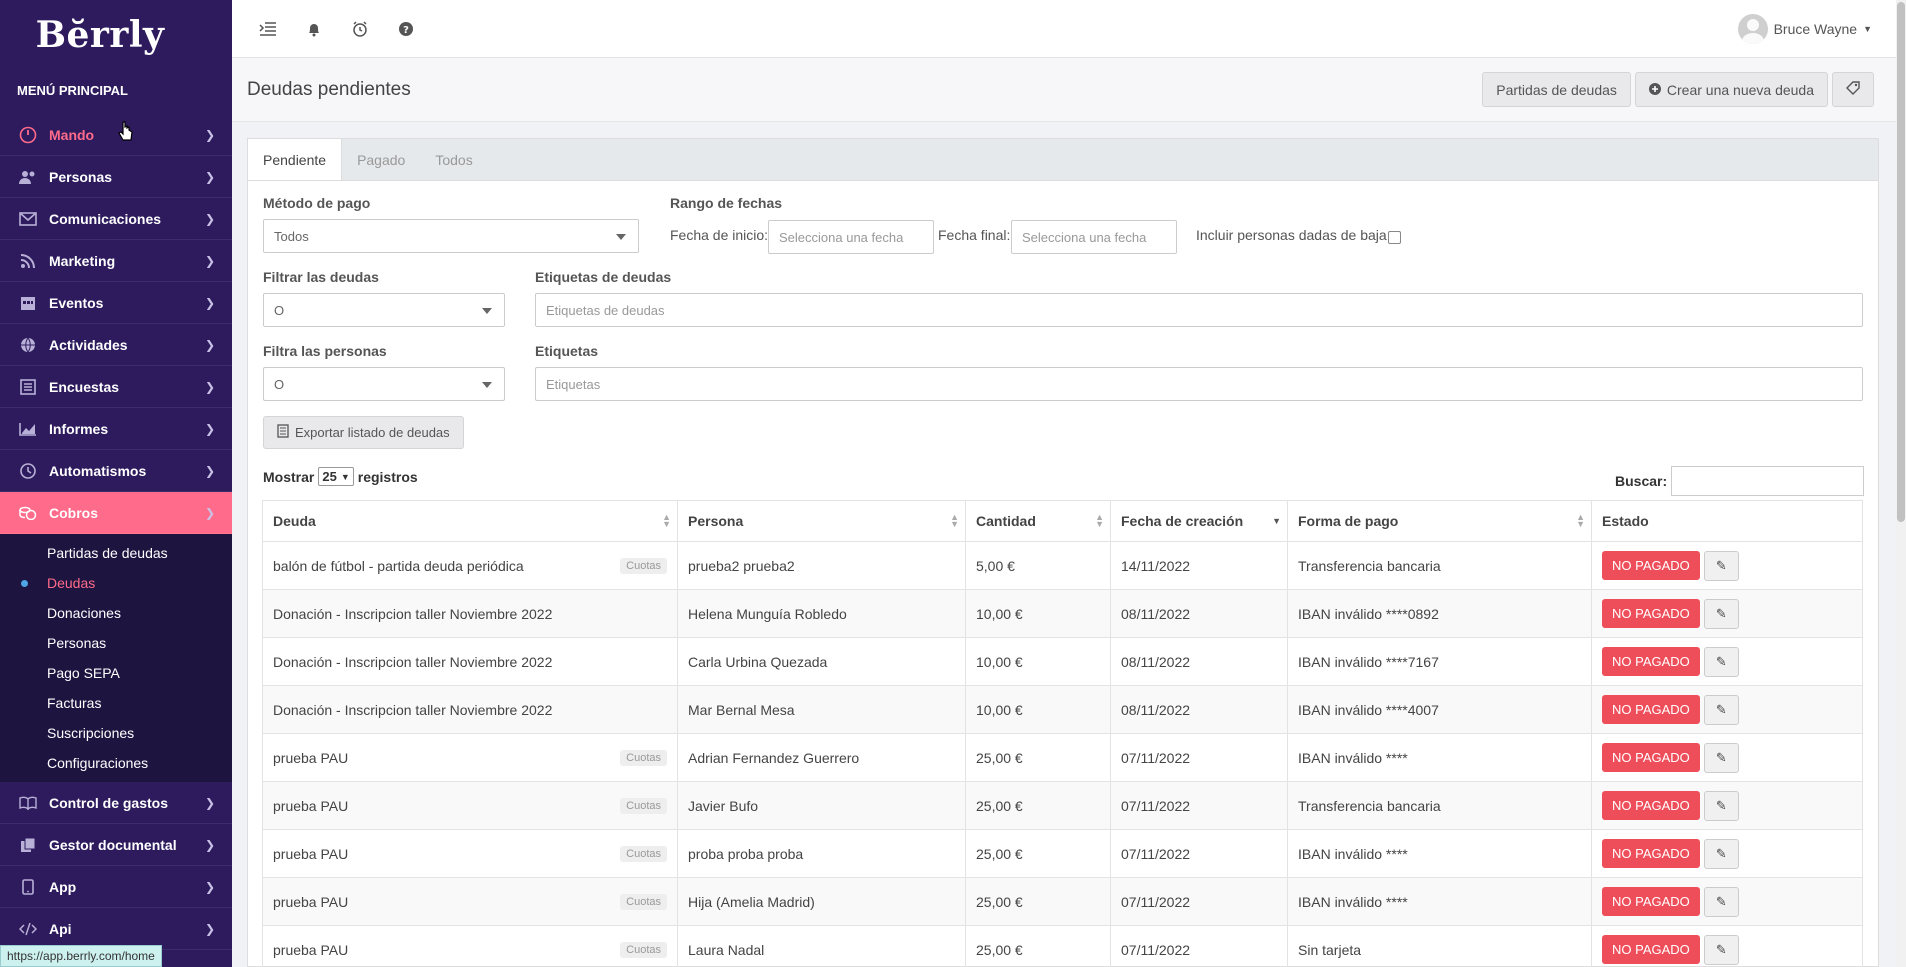 The height and width of the screenshot is (967, 1906). What do you see at coordinates (360, 28) in the screenshot?
I see `alarm-clock-icon` at bounding box center [360, 28].